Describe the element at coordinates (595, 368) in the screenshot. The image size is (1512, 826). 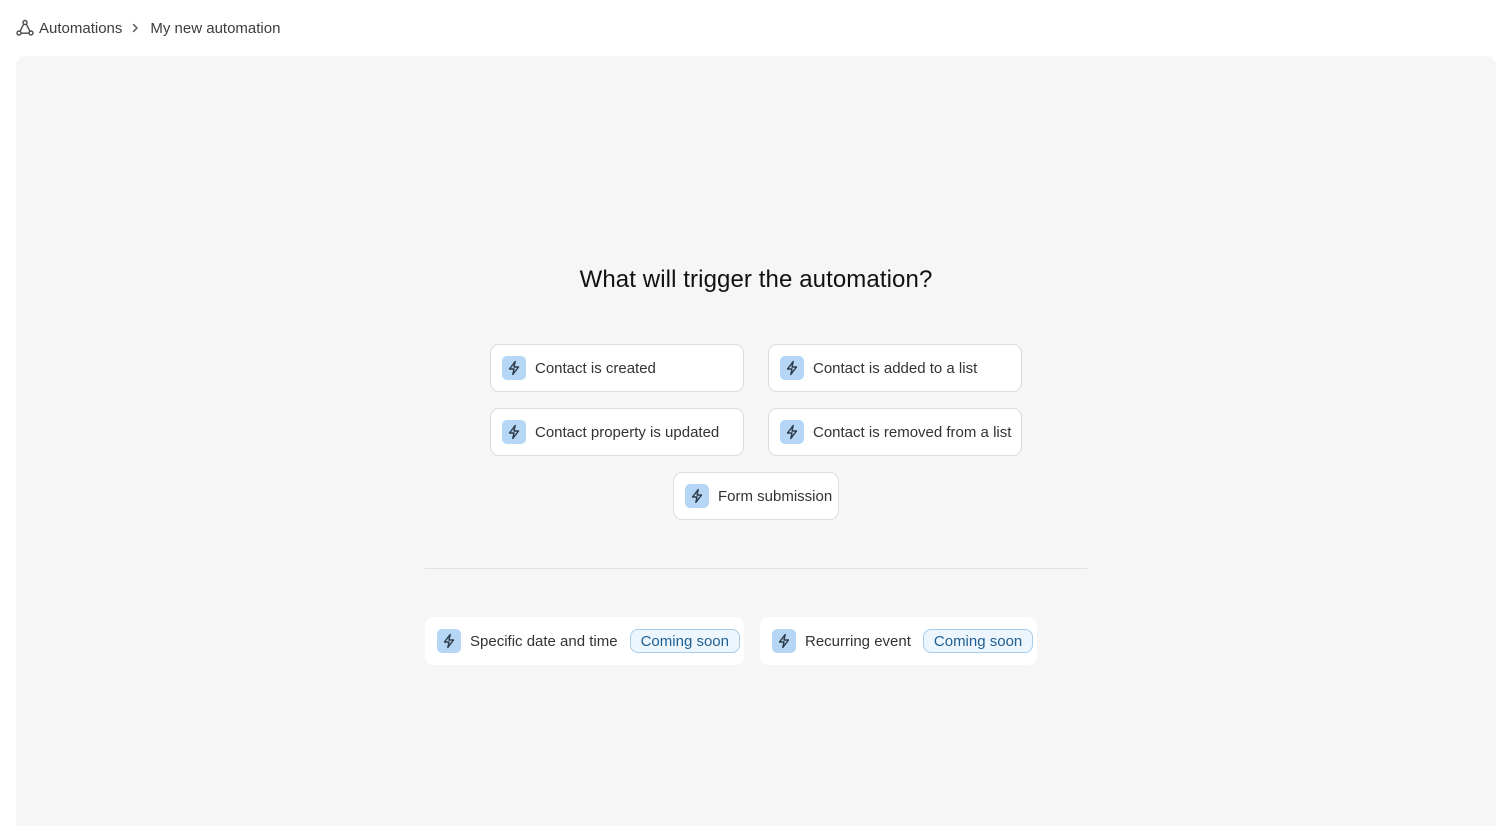
I see `trigger-label: Contact is created` at that location.